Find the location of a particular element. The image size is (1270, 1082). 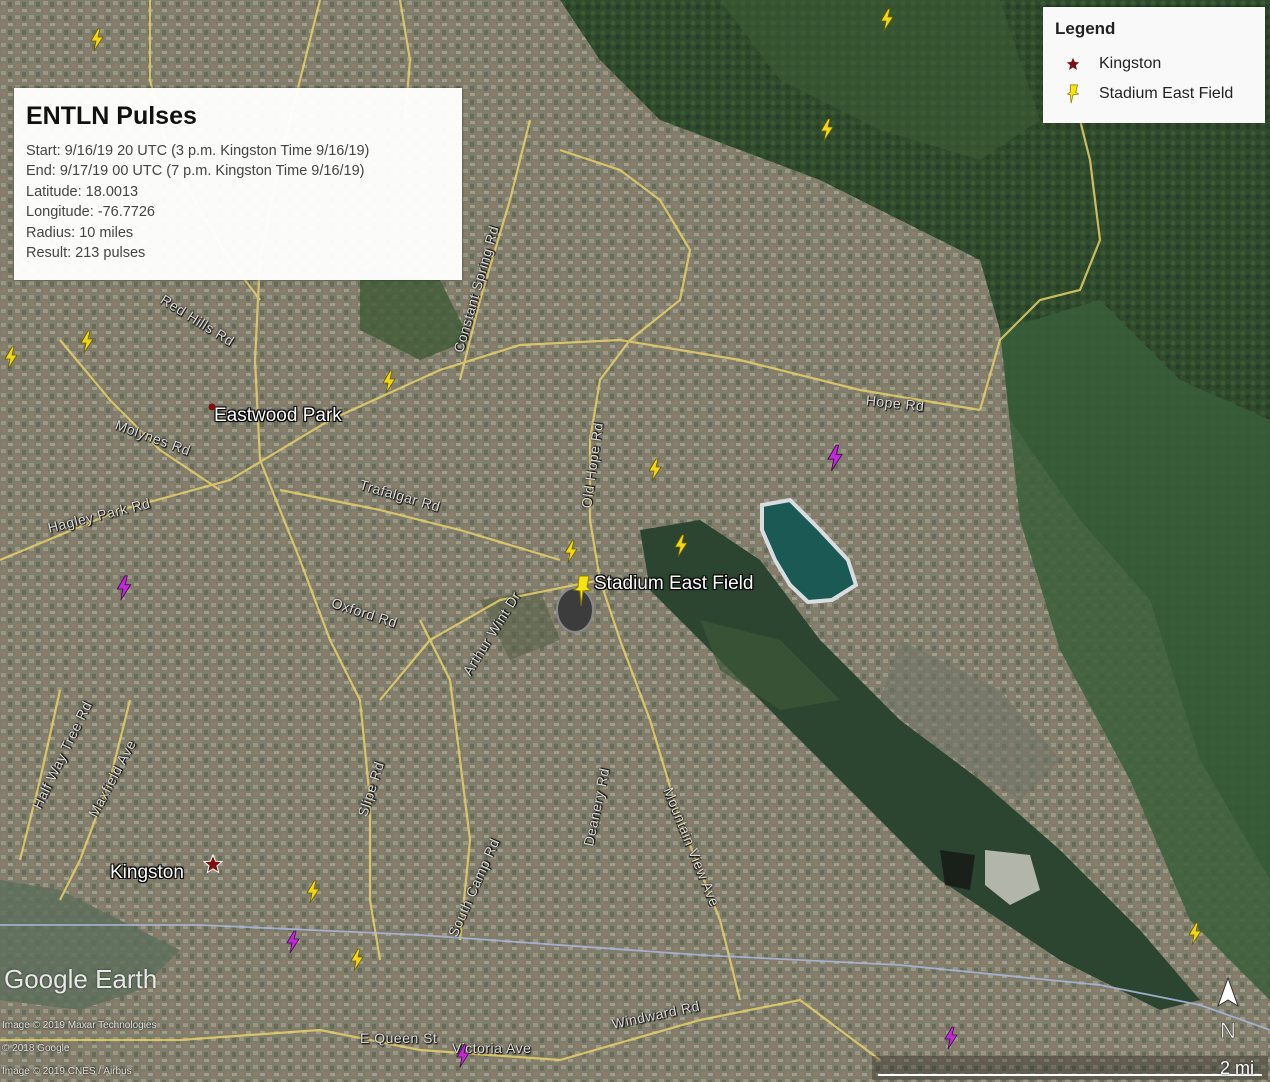

info-result: Result: 213 pulses is located at coordinates (86, 253).